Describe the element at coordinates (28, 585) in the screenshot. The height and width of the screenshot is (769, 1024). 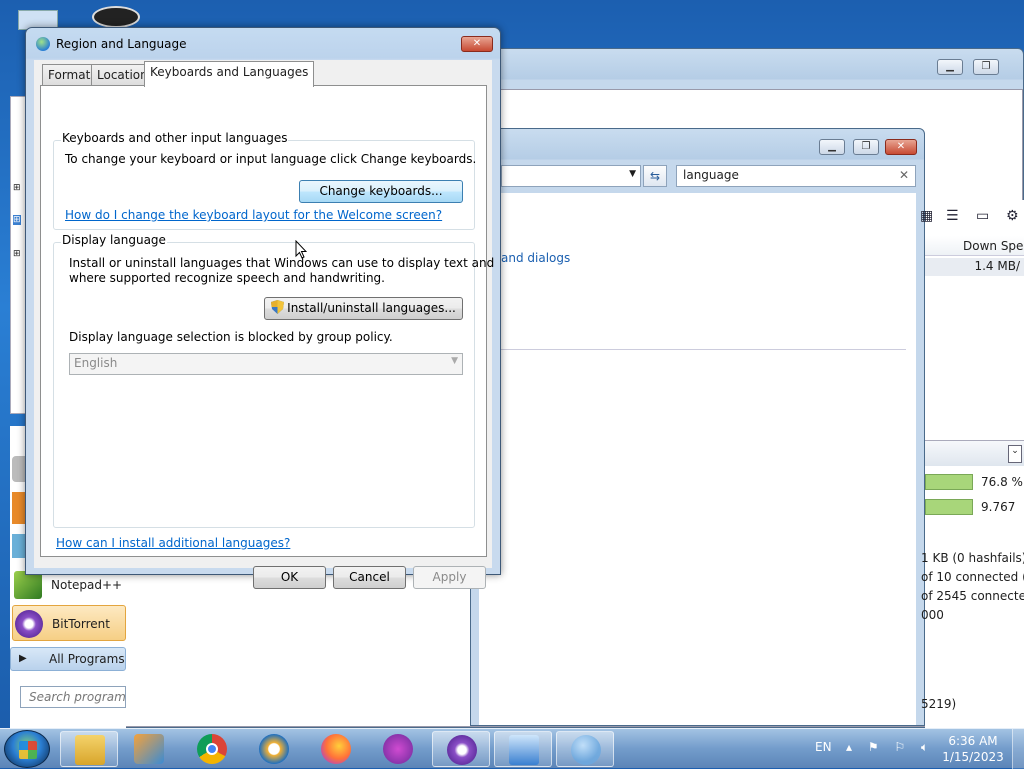
I see `notepadpp-icon` at that location.